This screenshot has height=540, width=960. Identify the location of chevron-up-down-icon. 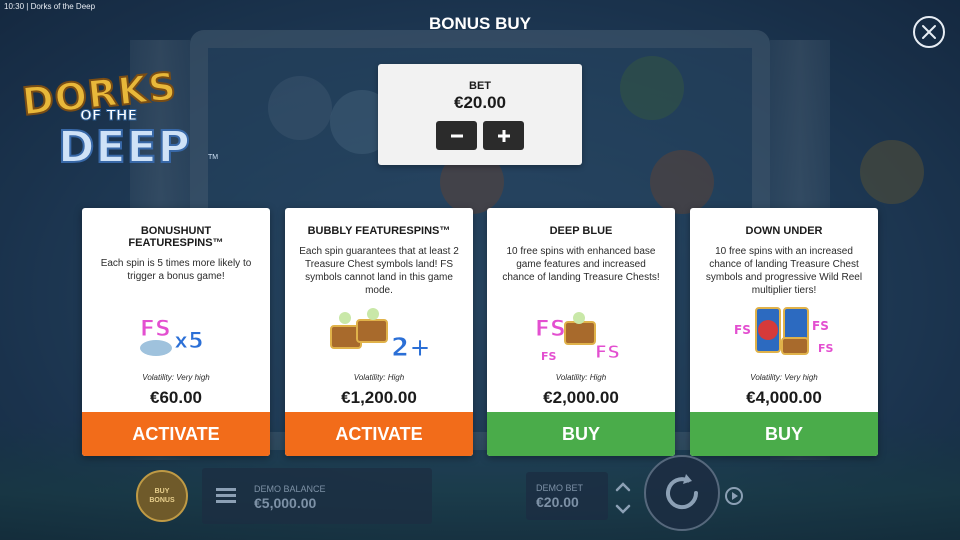
(623, 498).